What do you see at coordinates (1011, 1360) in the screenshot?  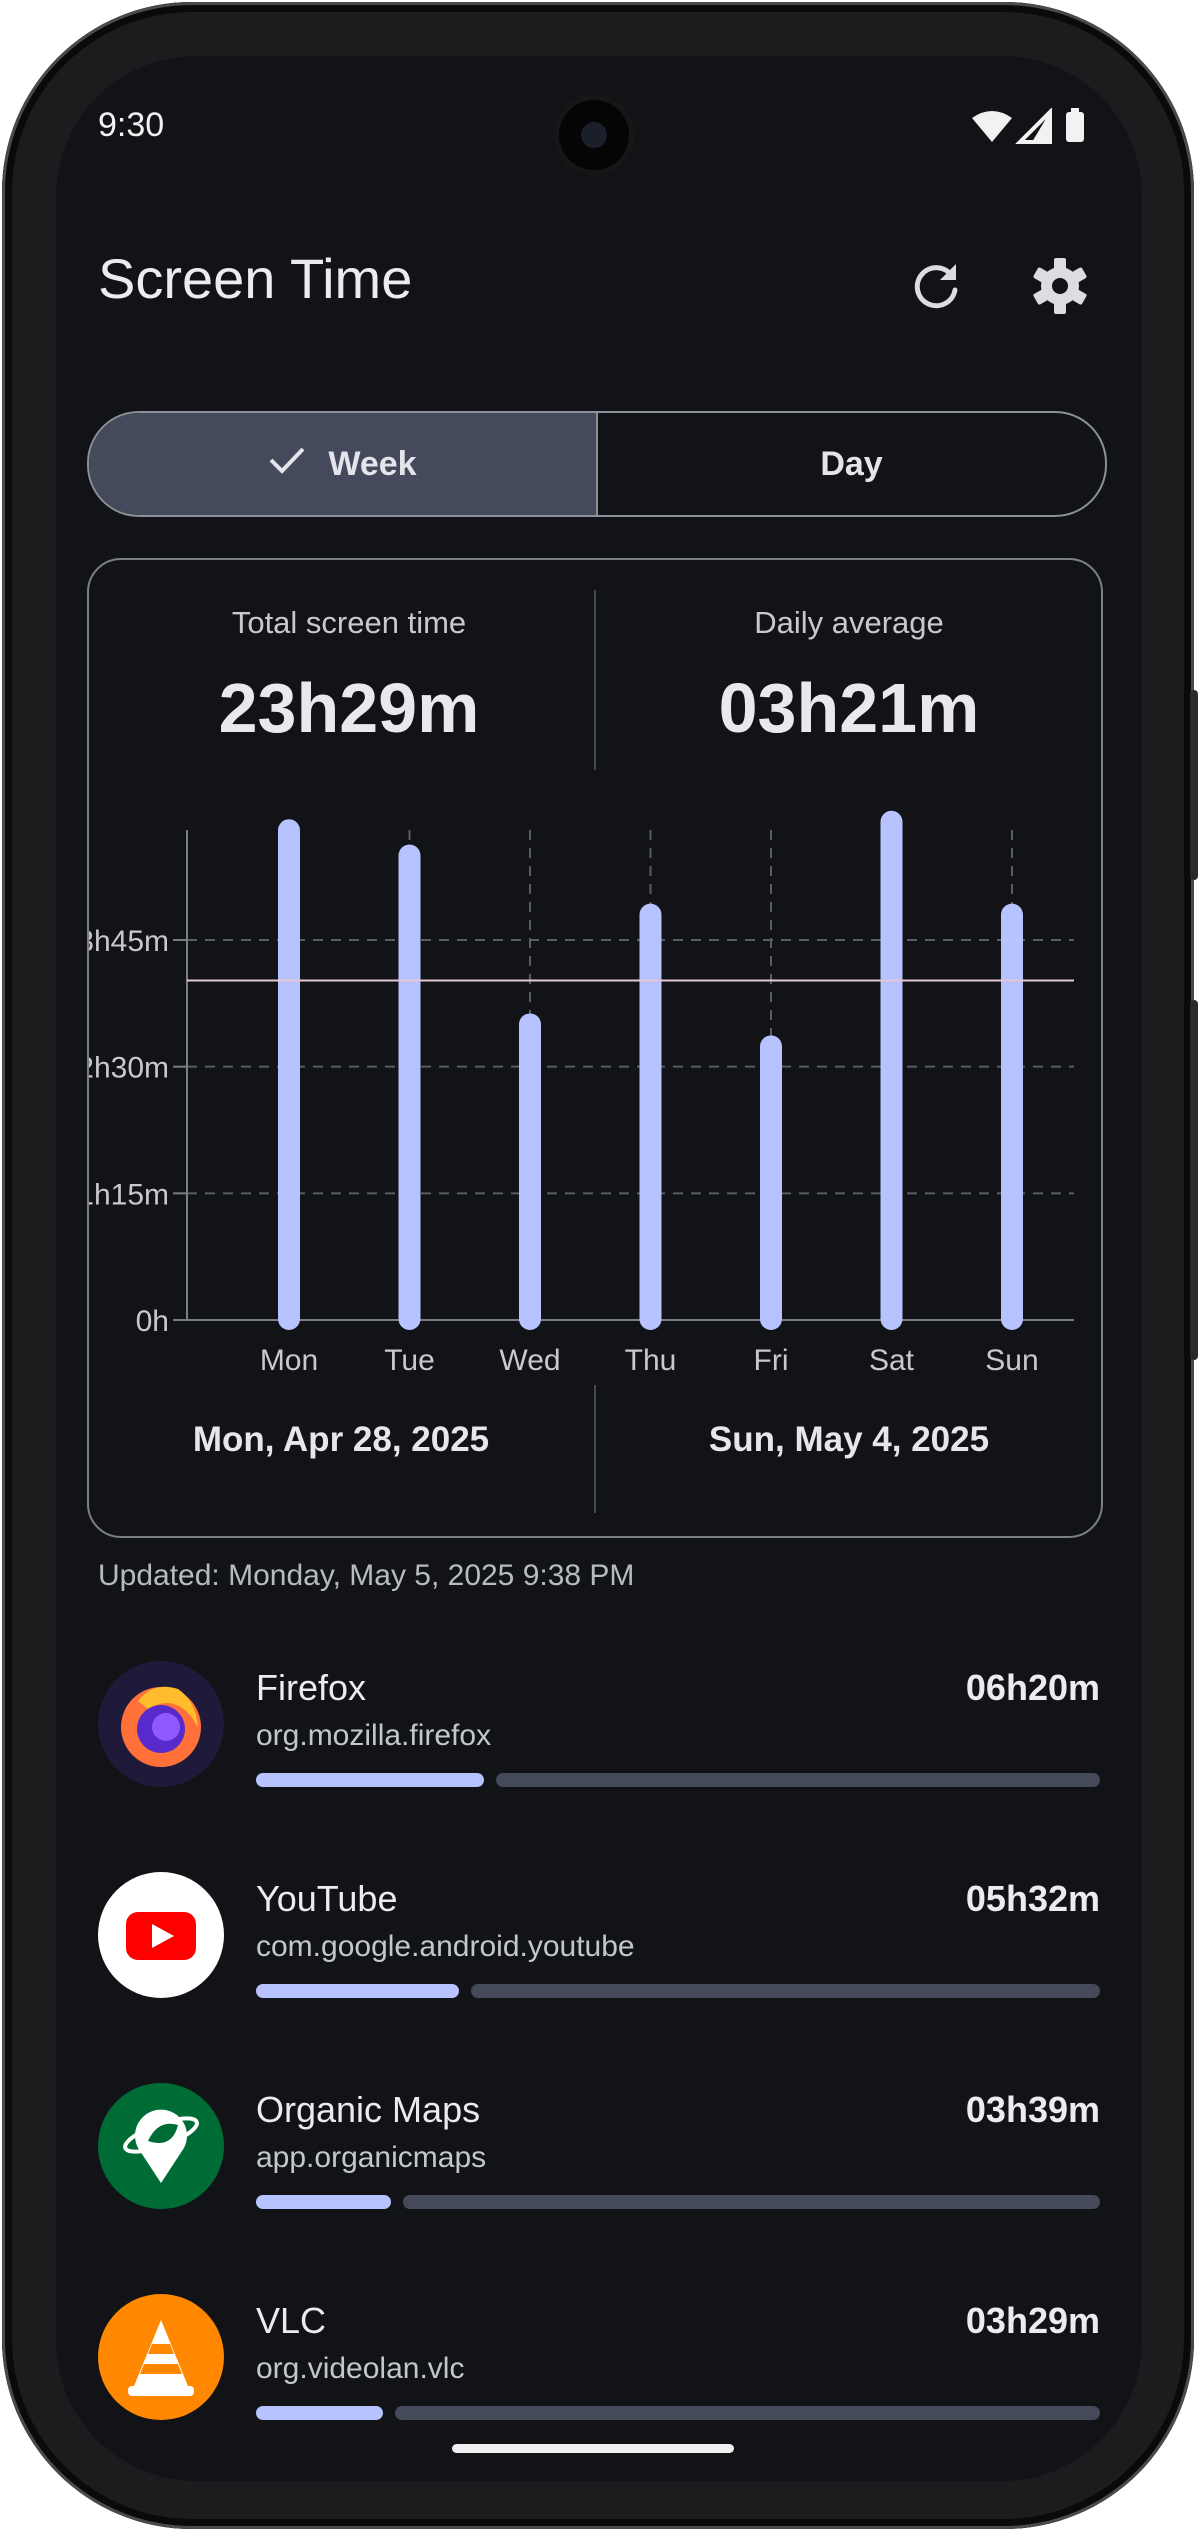 I see `x-tick-label: Sun` at bounding box center [1011, 1360].